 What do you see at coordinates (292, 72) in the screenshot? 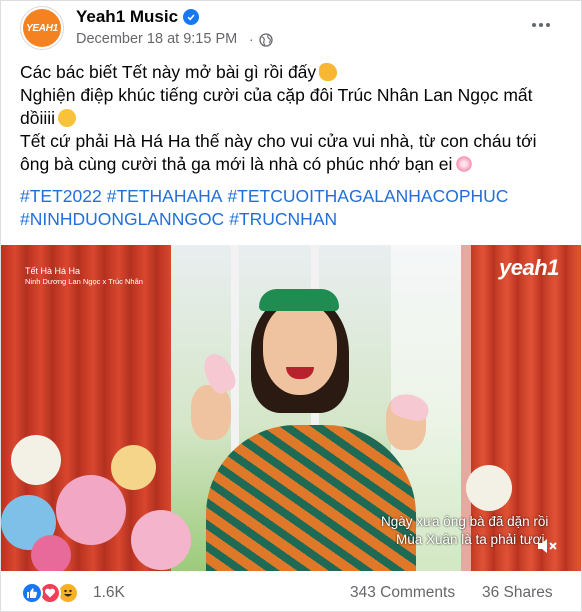
I see `post-text-line: Các bác biết Tết này mở bài gì rồi đấy` at bounding box center [292, 72].